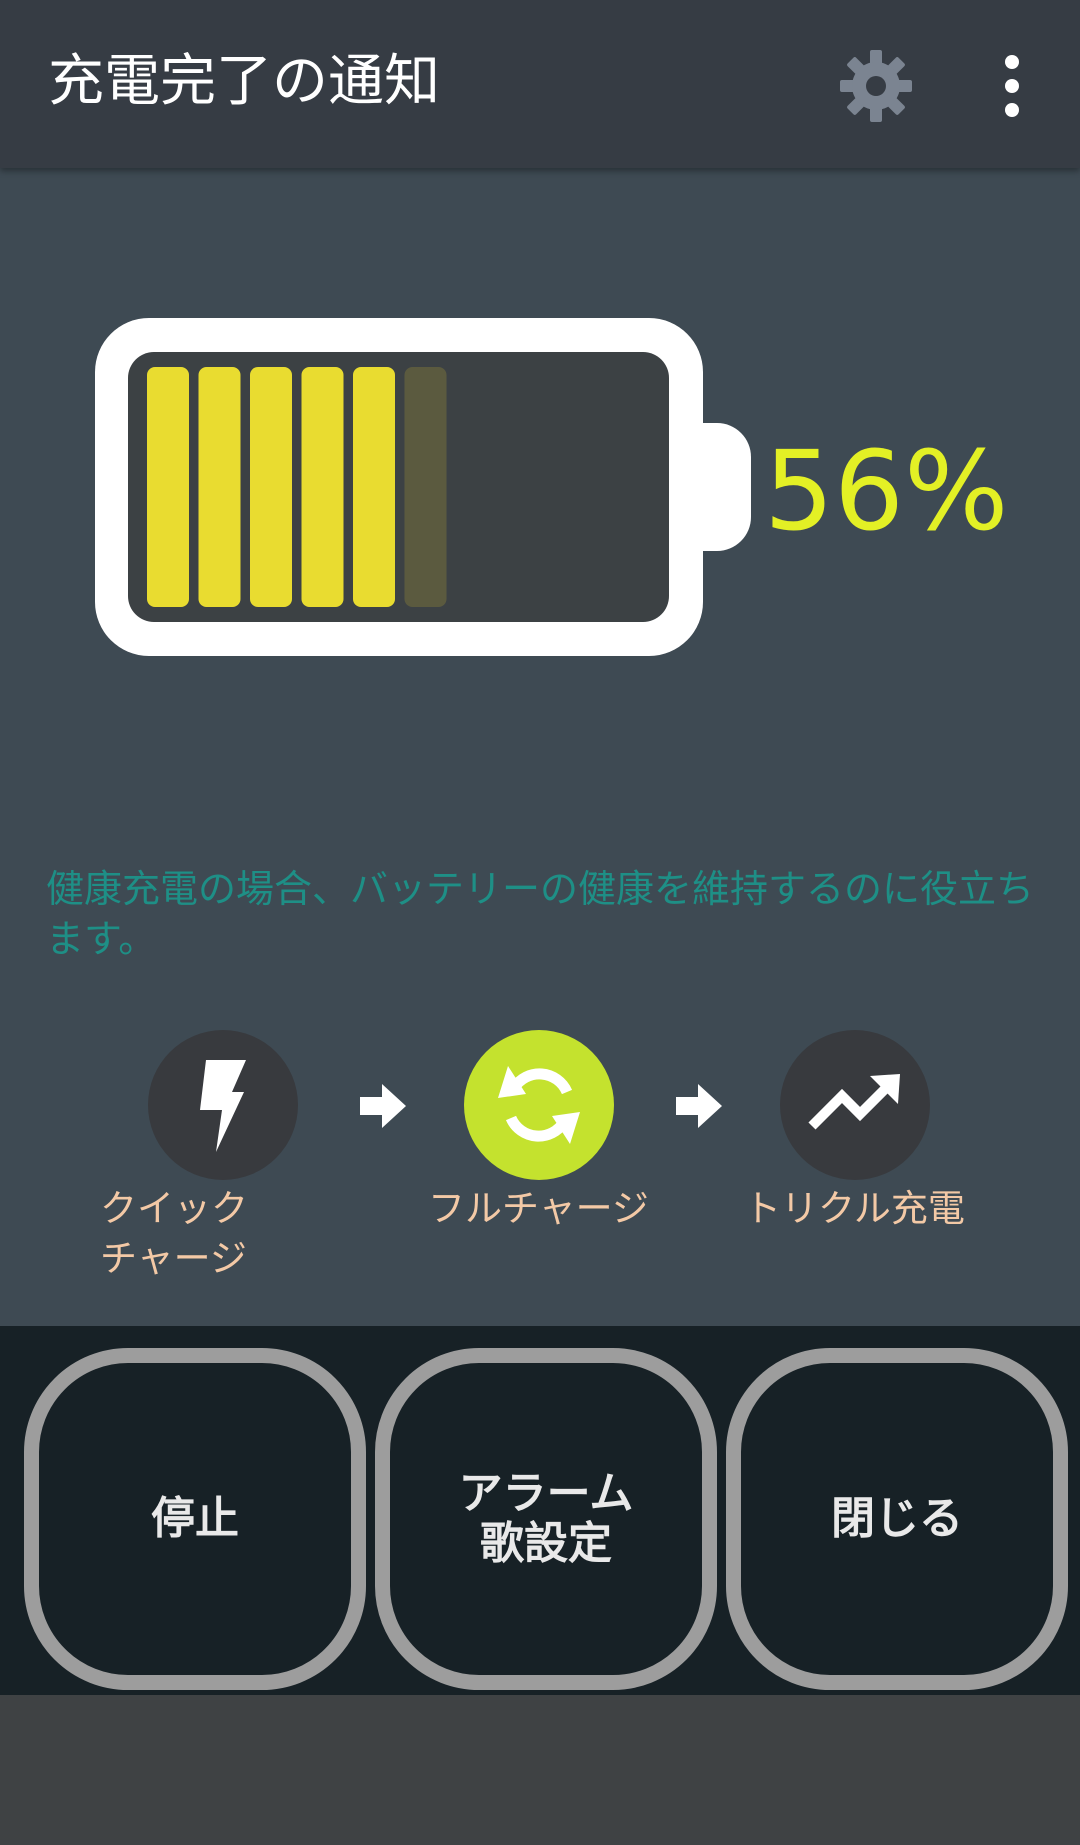 The width and height of the screenshot is (1080, 1845). What do you see at coordinates (546, 1493) in the screenshot?
I see `alarm-button-label-line1: アラーム` at bounding box center [546, 1493].